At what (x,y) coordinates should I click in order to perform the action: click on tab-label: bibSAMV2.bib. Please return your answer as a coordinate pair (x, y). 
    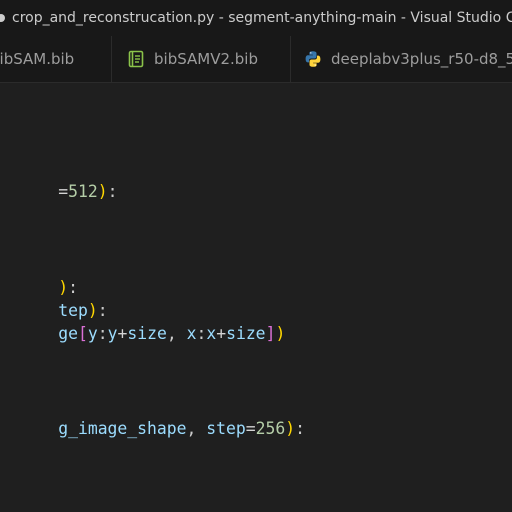
    Looking at the image, I should click on (206, 59).